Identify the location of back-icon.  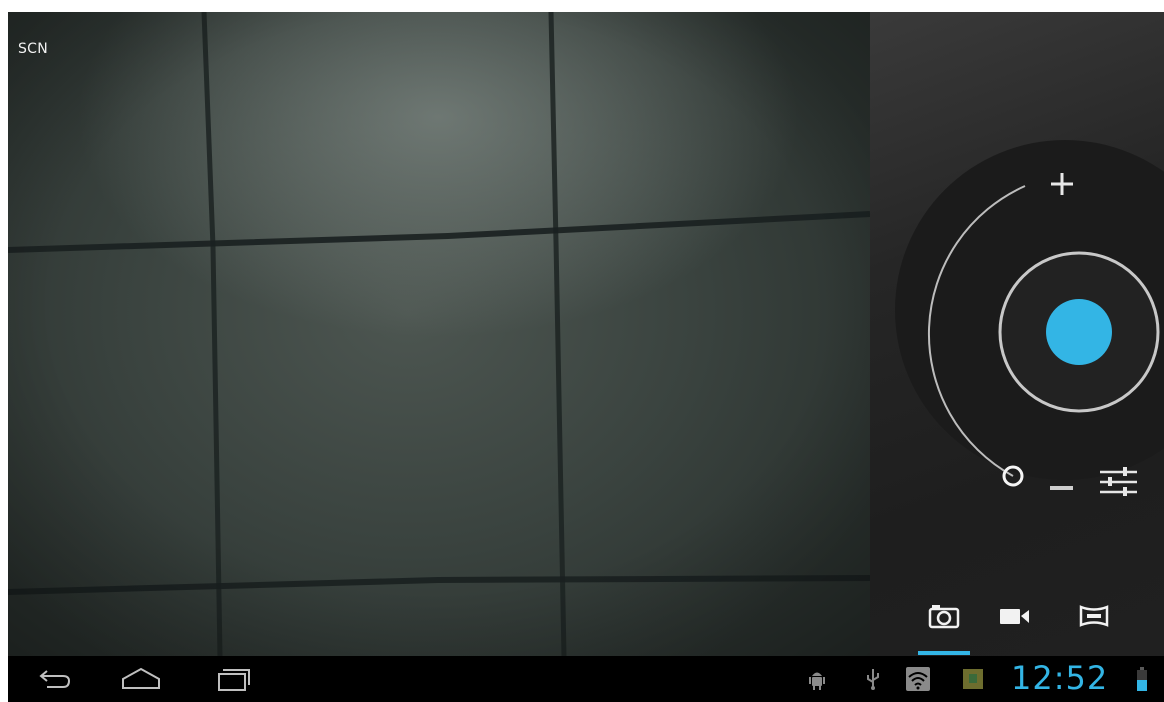
(55, 679).